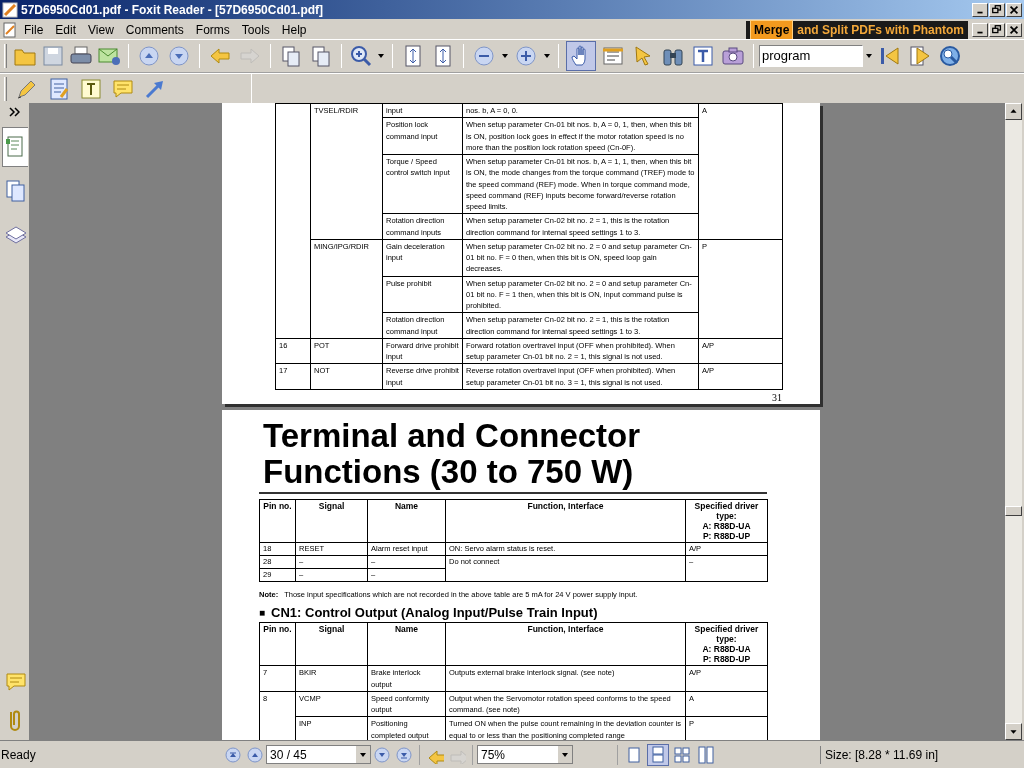 The height and width of the screenshot is (768, 1024). Describe the element at coordinates (772, 29) in the screenshot. I see `ad-highlight: Merge` at that location.